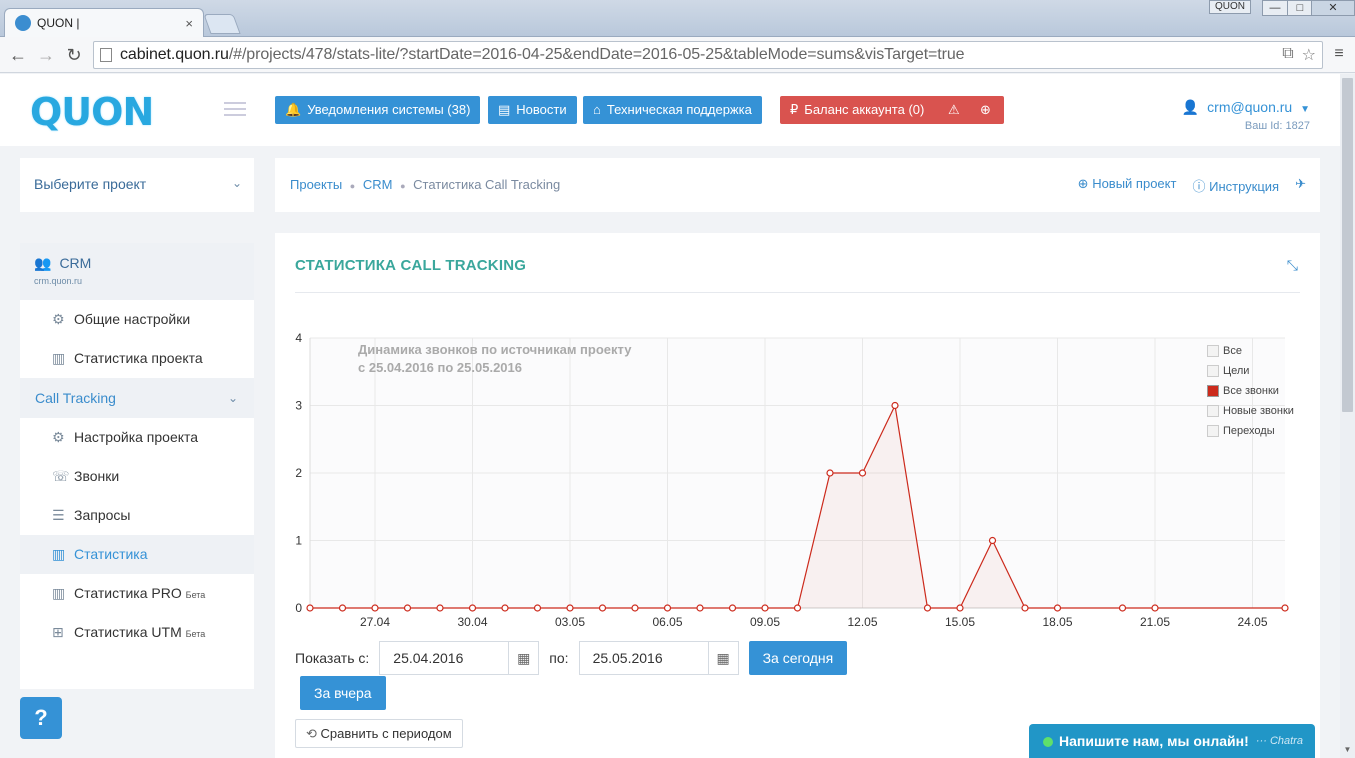  I want to click on user-email-row: 👤 crm@quon.ru ▼, so click(1246, 107).